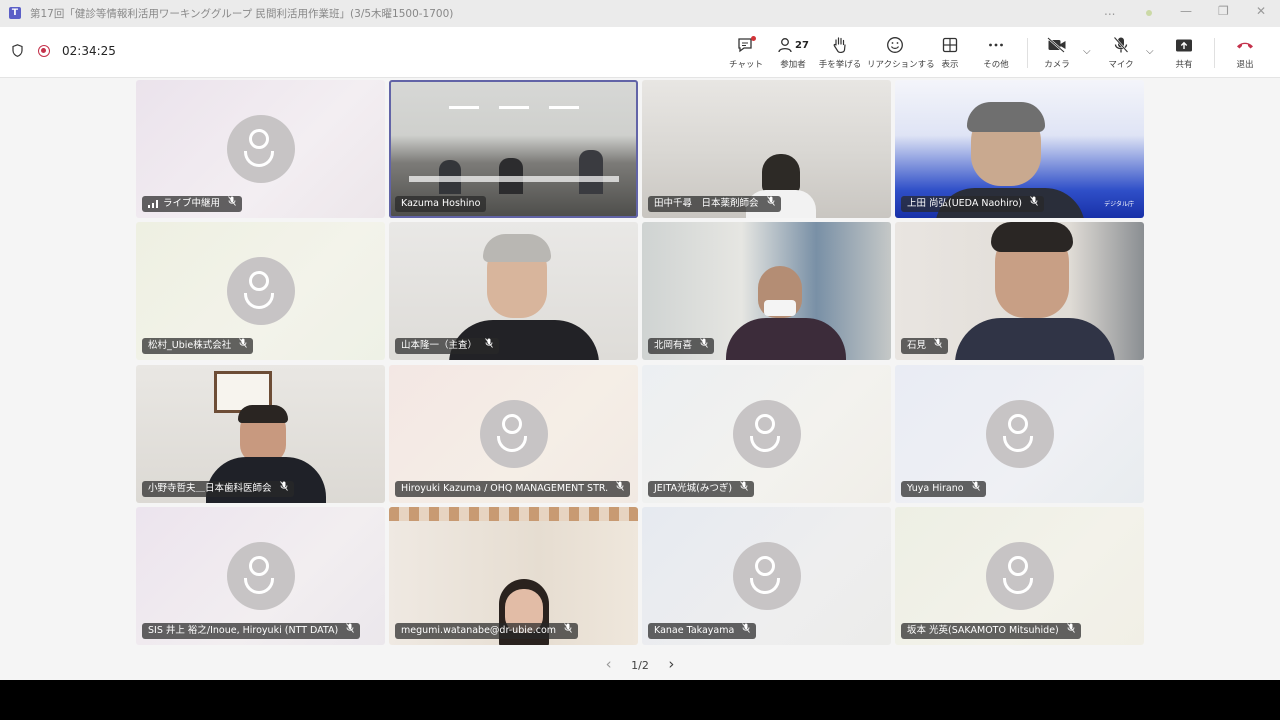 This screenshot has height=720, width=1280. Describe the element at coordinates (839, 45) in the screenshot. I see `hand-icon` at that location.